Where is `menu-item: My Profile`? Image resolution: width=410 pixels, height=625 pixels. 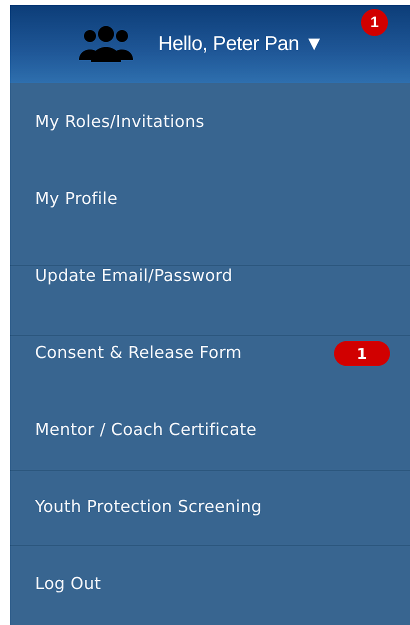
menu-item: My Profile is located at coordinates (210, 198).